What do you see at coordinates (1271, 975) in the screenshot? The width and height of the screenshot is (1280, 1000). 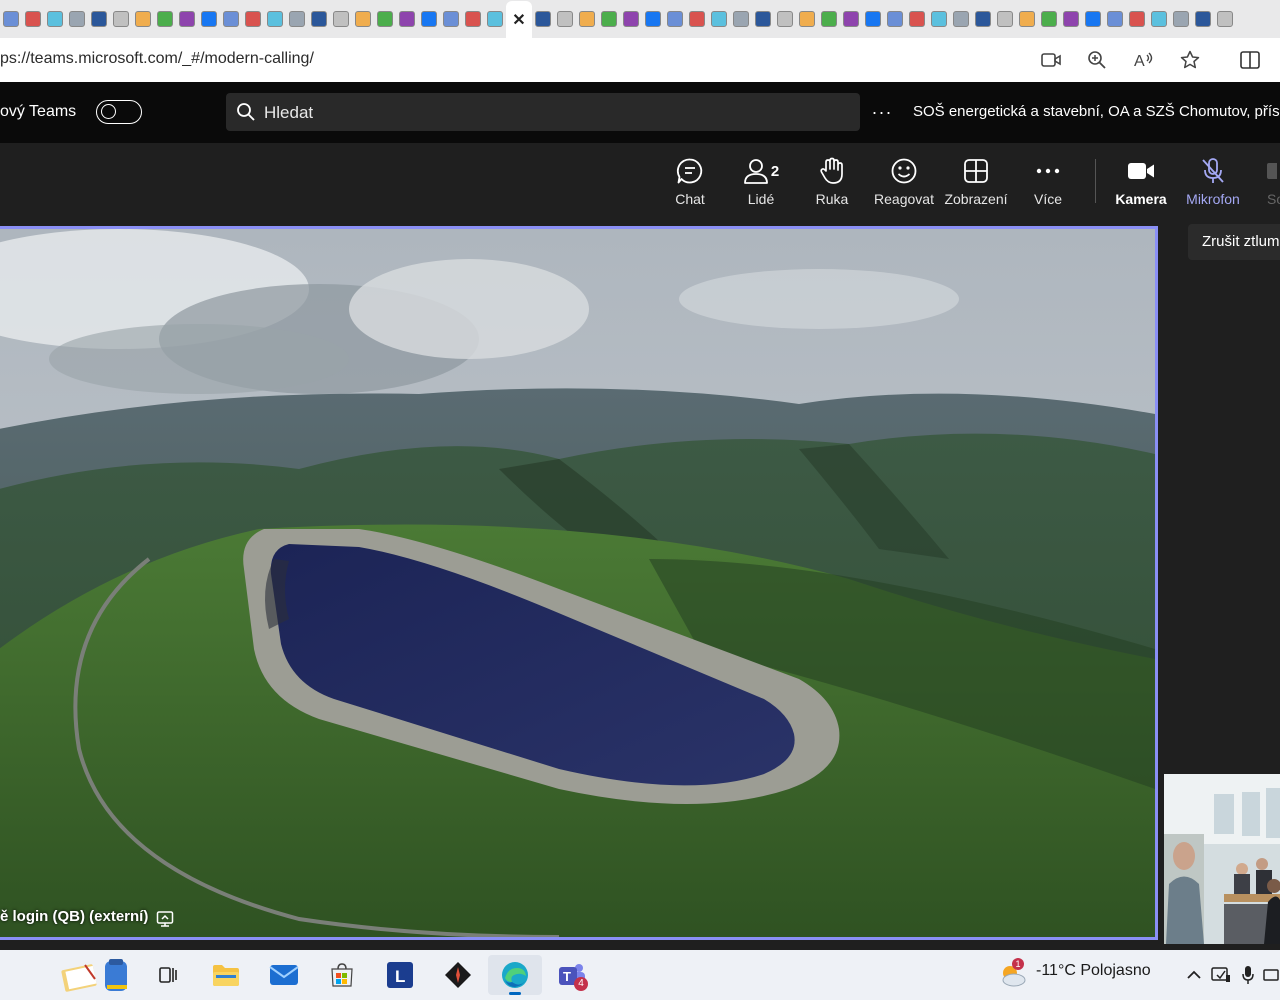 I see `network-icon` at bounding box center [1271, 975].